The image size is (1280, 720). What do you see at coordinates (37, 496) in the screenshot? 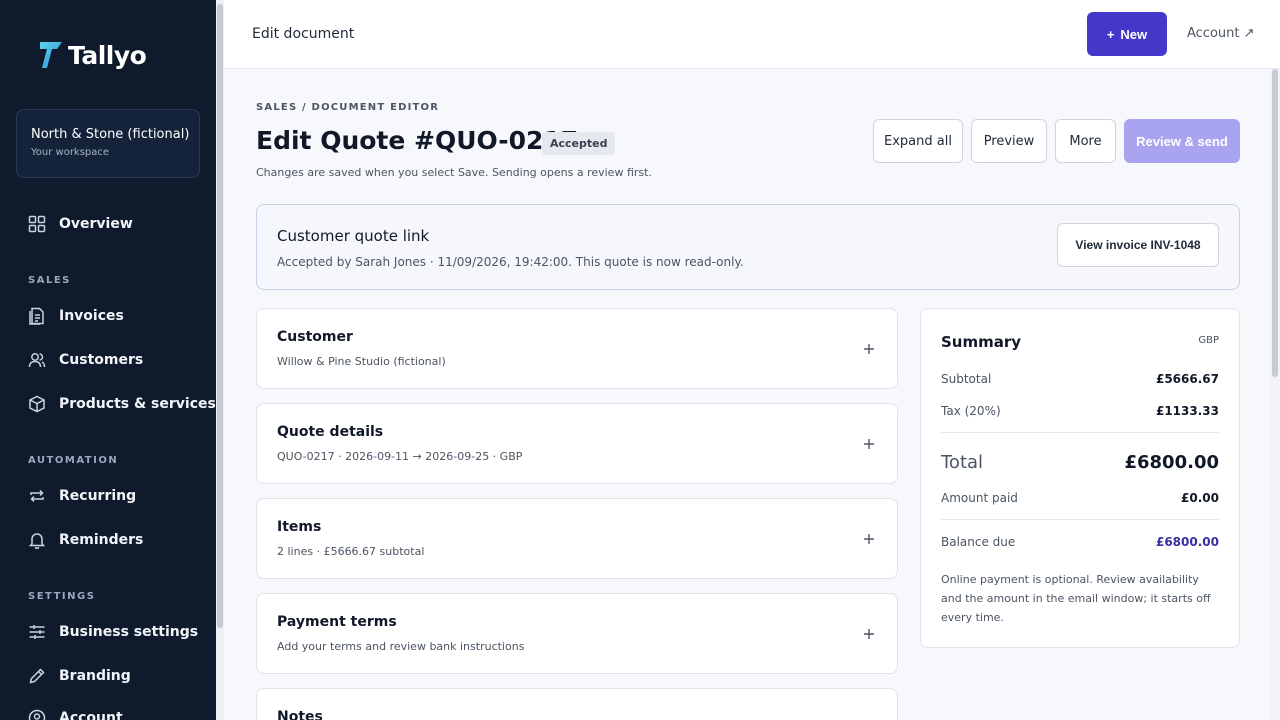
I see `repeat-icon` at bounding box center [37, 496].